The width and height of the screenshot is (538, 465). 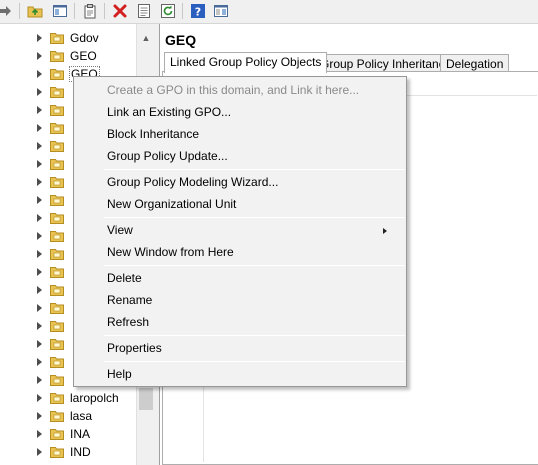 What do you see at coordinates (68, 416) in the screenshot?
I see `tree-item: lasa` at bounding box center [68, 416].